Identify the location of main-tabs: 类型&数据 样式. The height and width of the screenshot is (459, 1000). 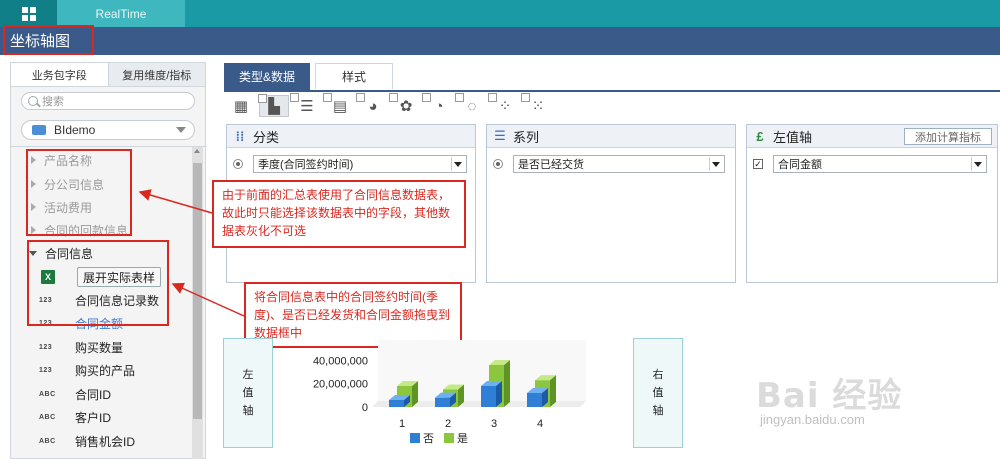
(308, 76).